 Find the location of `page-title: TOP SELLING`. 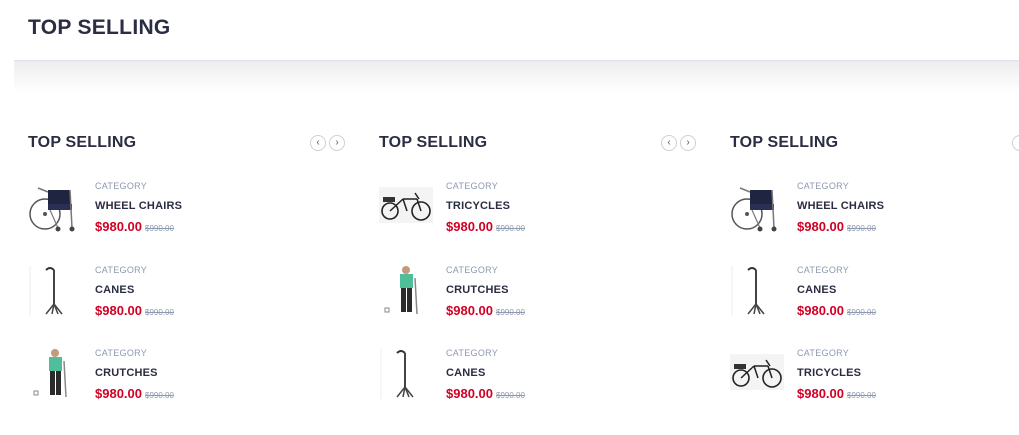

page-title: TOP SELLING is located at coordinates (99, 27).